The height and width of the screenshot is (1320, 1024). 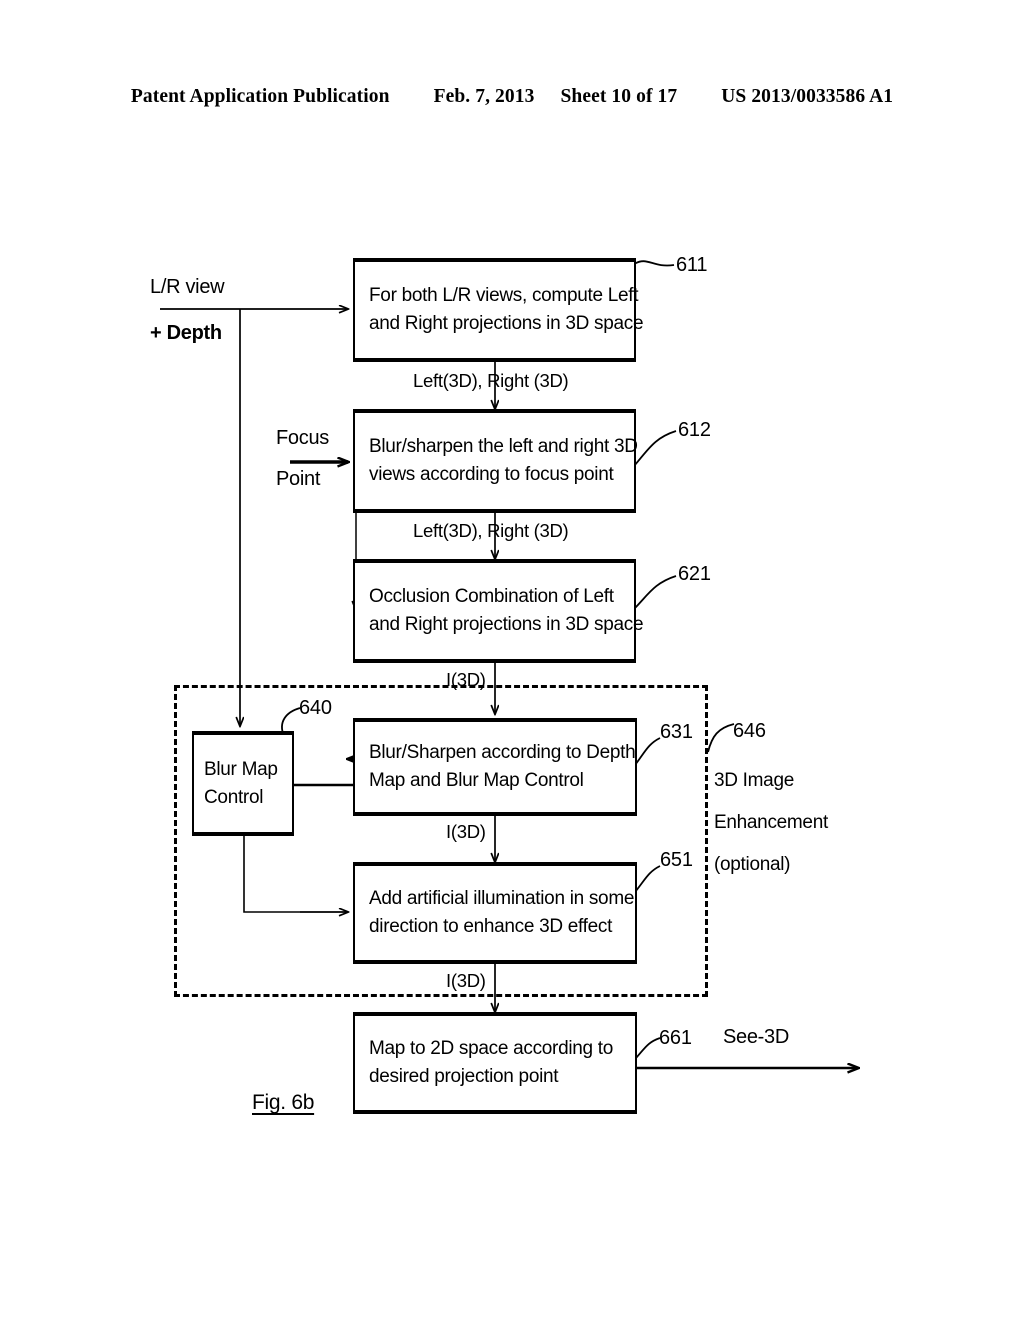 I want to click on reference-numeral-646: 646, so click(x=749, y=731).